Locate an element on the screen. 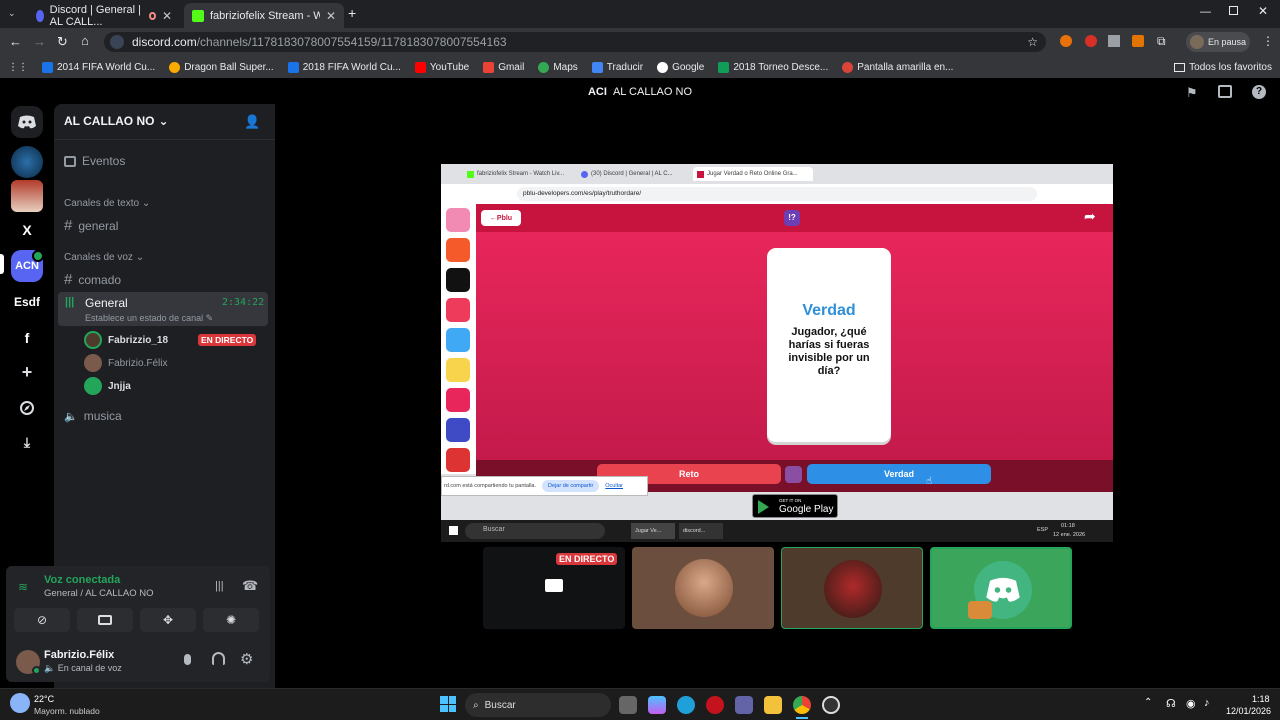 This screenshot has height=720, width=1280. copilot-icon is located at coordinates (657, 705).